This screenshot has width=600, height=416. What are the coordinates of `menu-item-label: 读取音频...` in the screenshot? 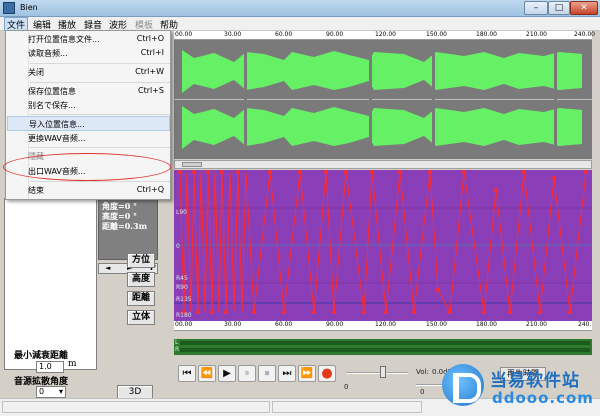 It's located at (48, 53).